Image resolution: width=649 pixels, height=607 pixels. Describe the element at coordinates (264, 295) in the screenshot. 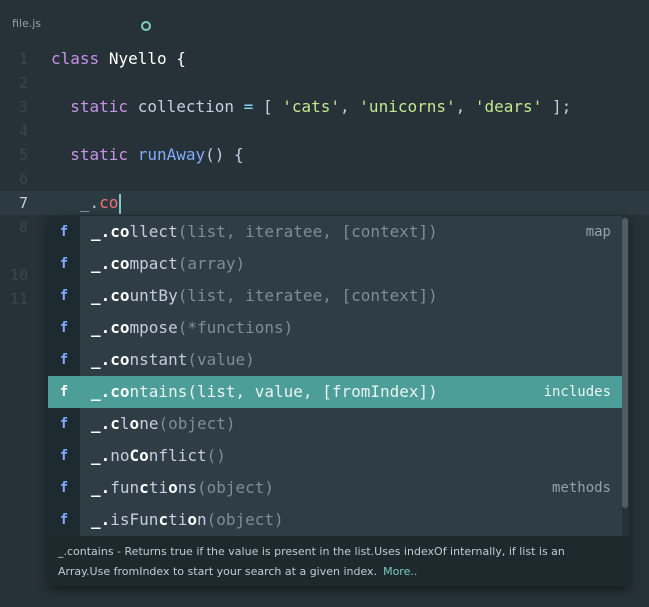

I see `suggestion-text: _.countBy(list, iteratee, [context])` at that location.